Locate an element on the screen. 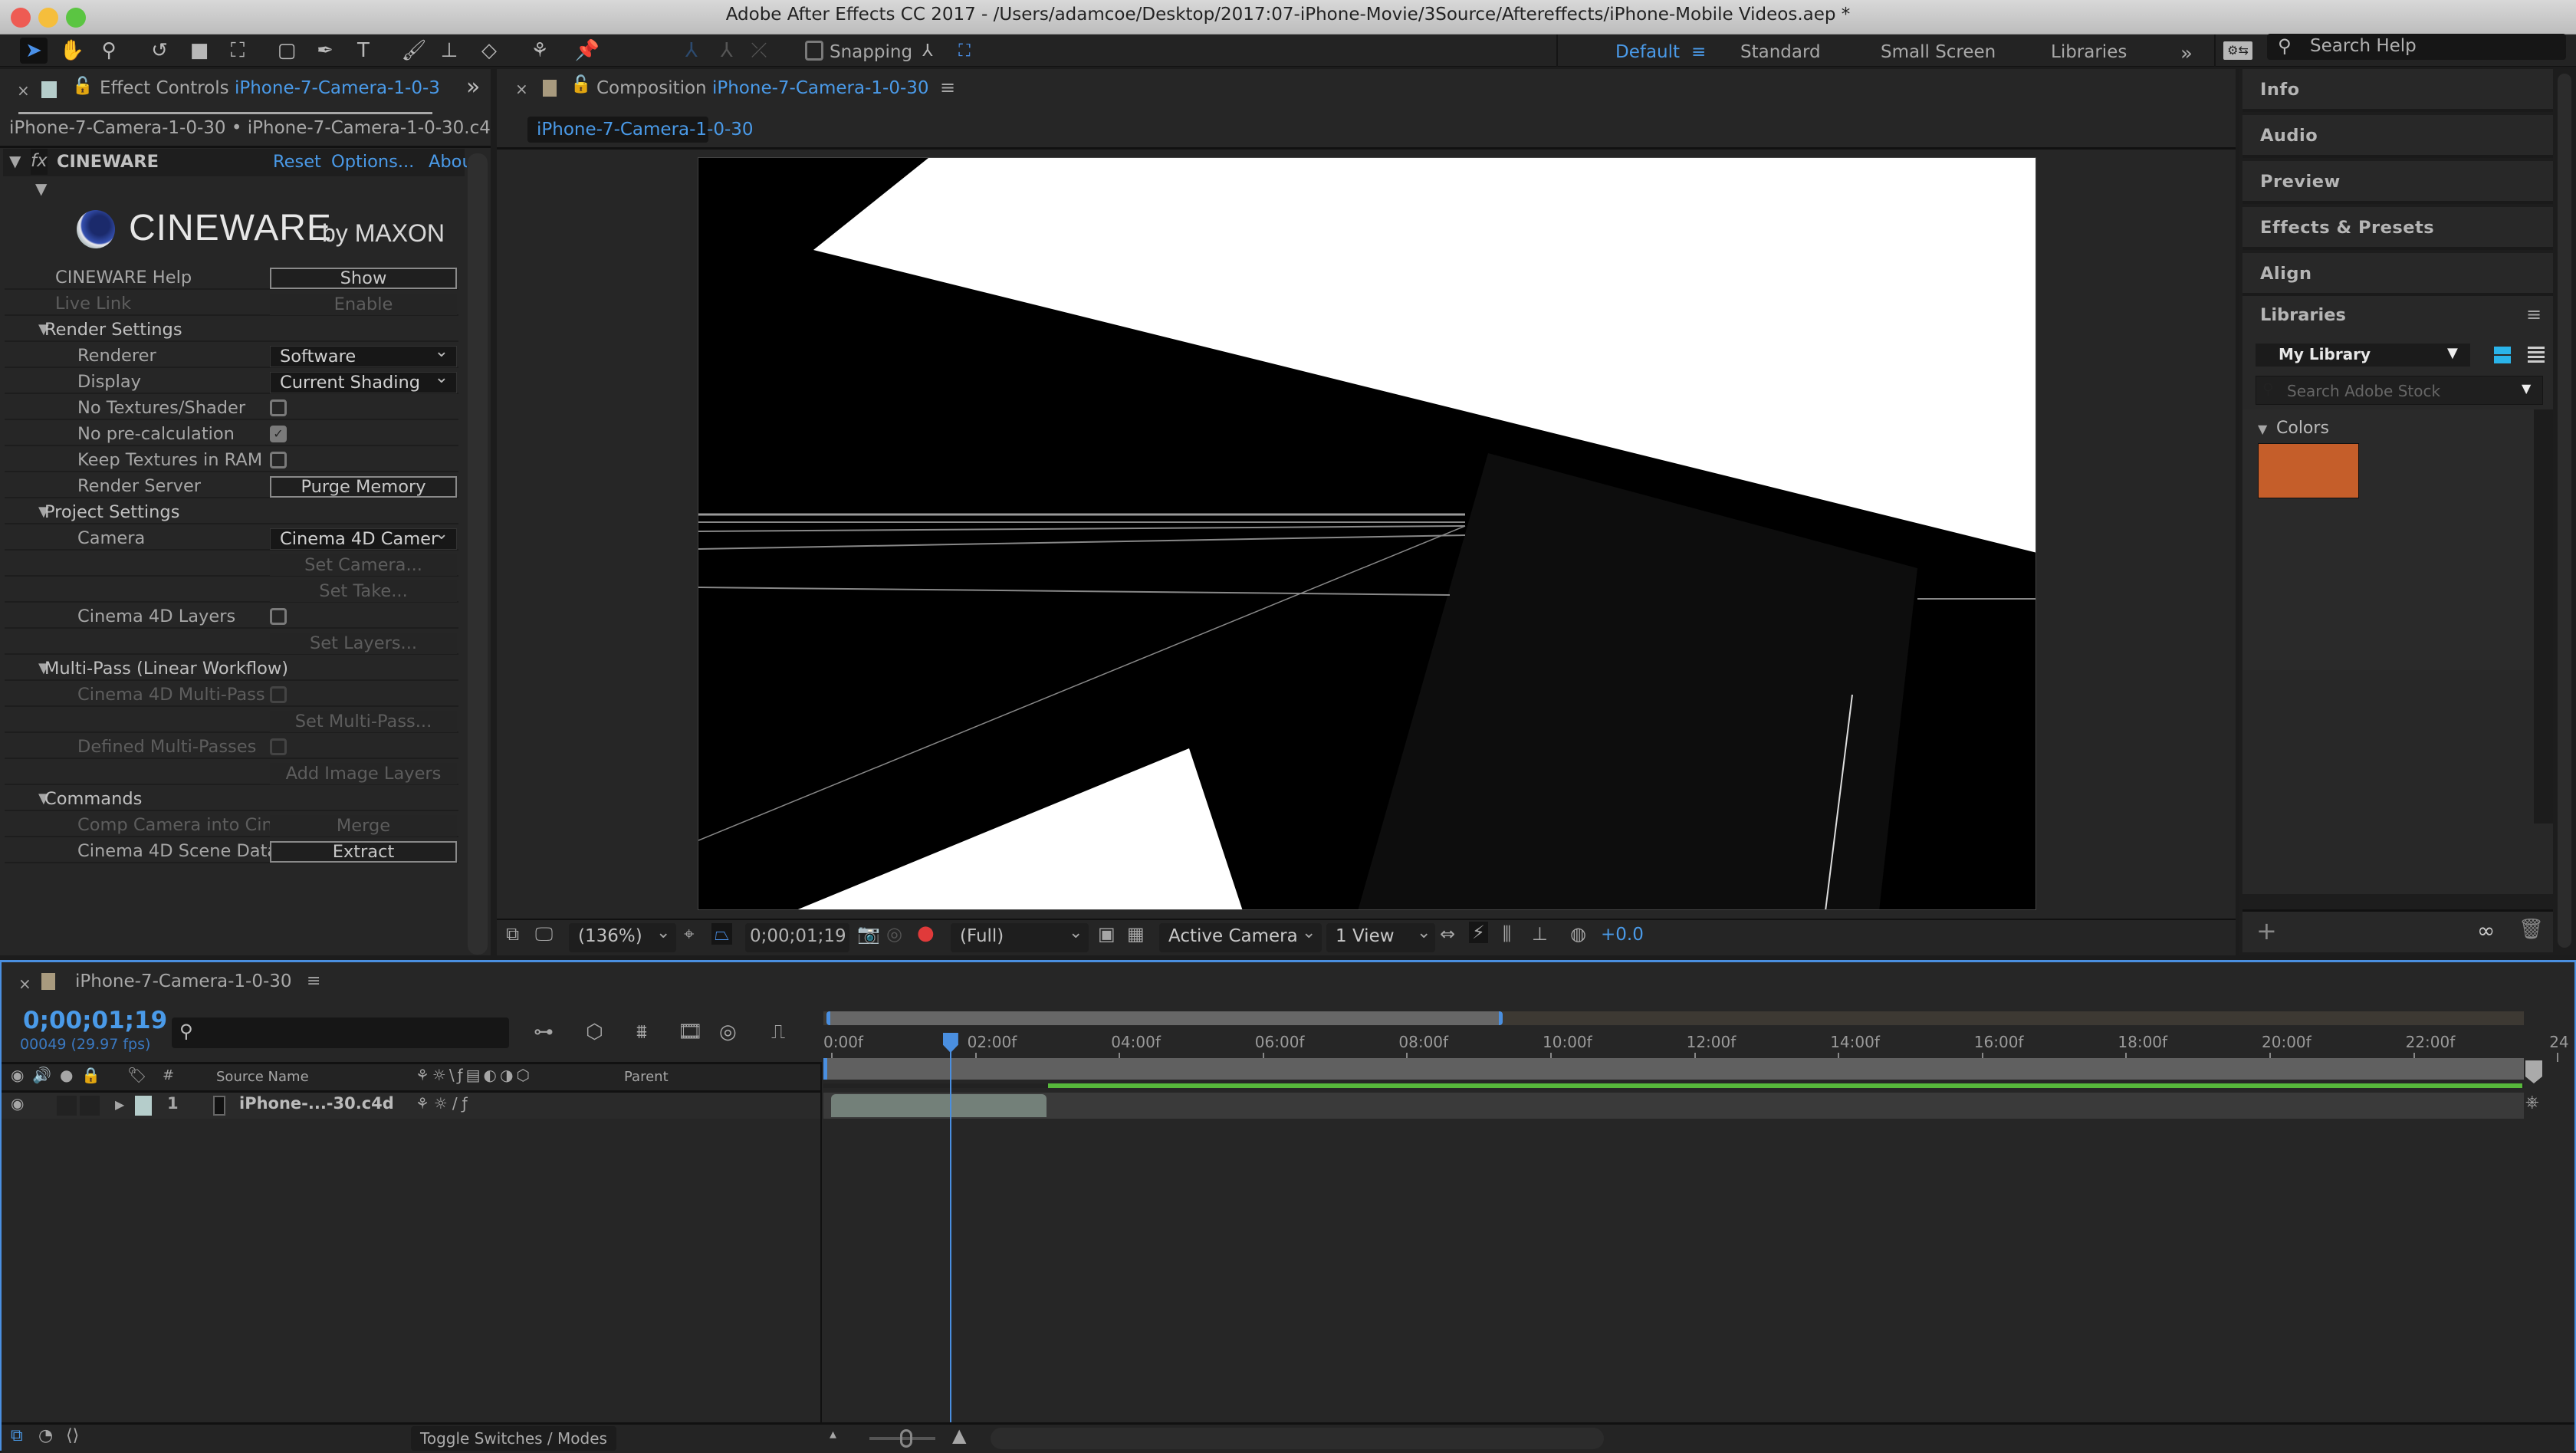  add-content-icon: + is located at coordinates (2266, 931).